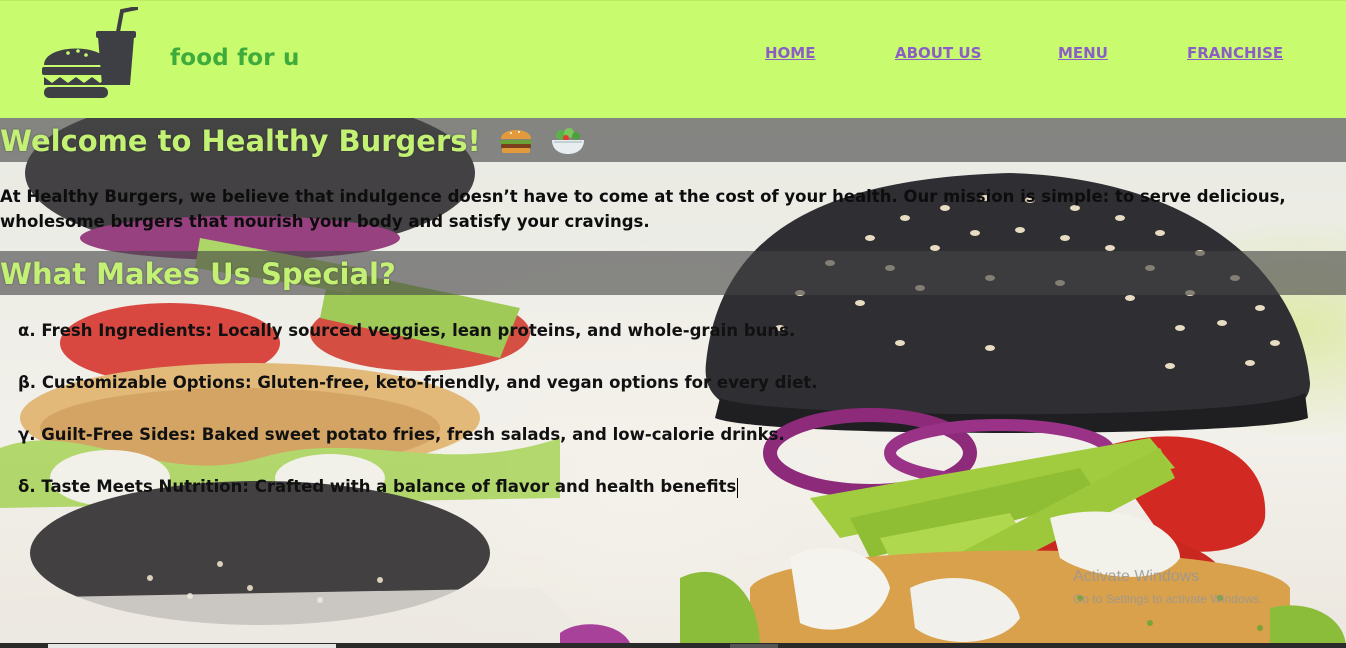  What do you see at coordinates (192, 646) in the screenshot?
I see `scrollbar-thumb` at bounding box center [192, 646].